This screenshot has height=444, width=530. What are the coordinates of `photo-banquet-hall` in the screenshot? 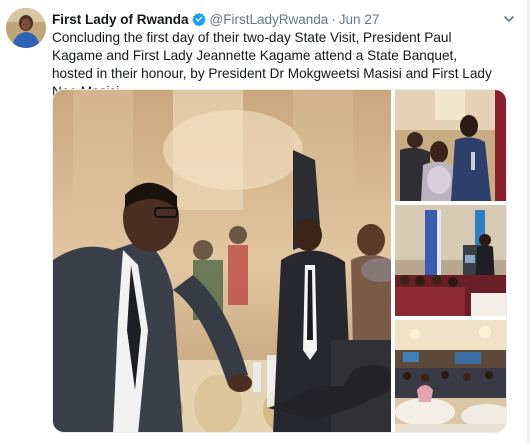 It's located at (450, 376).